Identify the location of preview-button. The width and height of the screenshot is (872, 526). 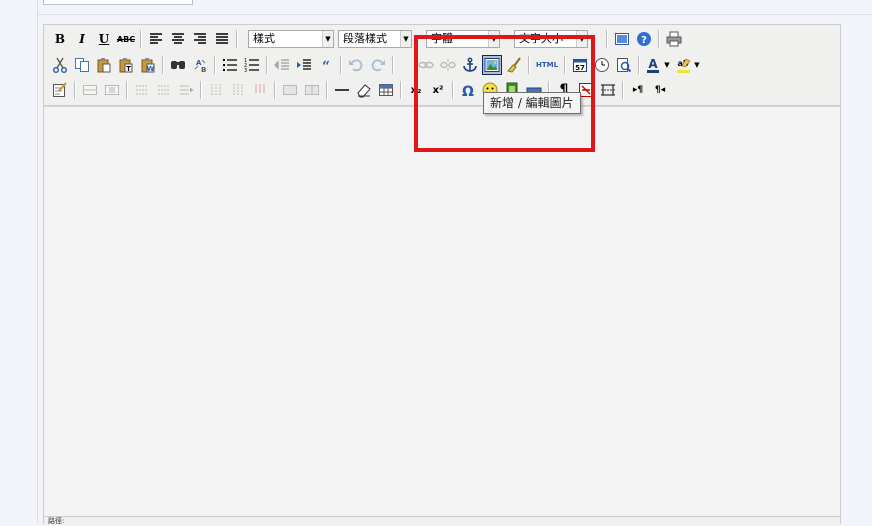
(624, 65).